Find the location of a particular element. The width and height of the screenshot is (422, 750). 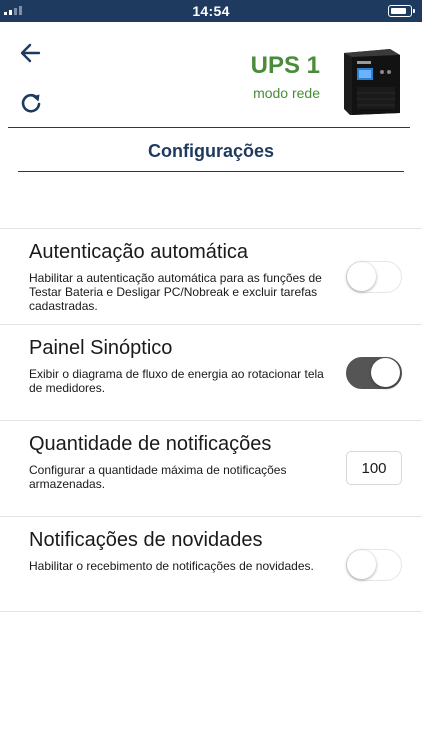

ups-name: UPS 1 is located at coordinates (285, 65).